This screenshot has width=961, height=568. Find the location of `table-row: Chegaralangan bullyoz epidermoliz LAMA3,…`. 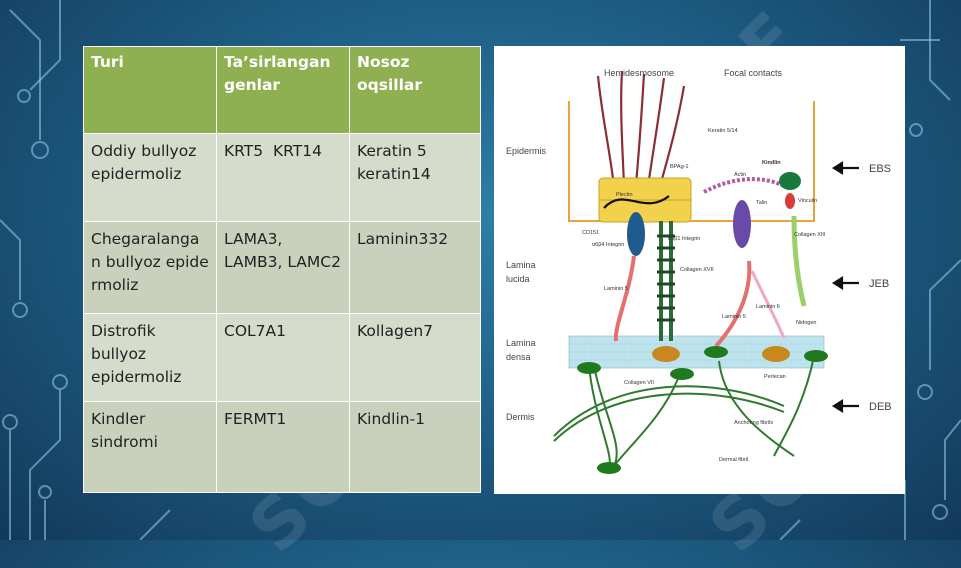

table-row: Chegaralangan bullyoz epidermoliz LAMA3,… is located at coordinates (282, 267).